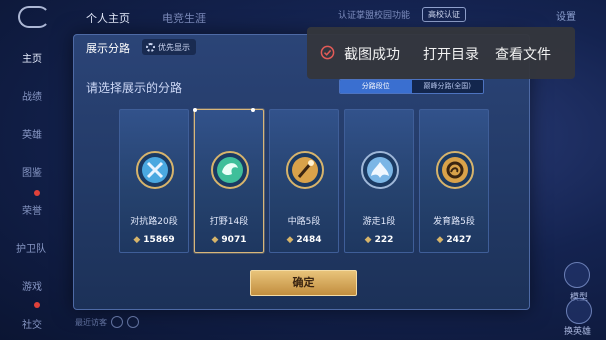  I want to click on lane-card-farm: 发育路5段 ◆ 2427, so click(454, 181).